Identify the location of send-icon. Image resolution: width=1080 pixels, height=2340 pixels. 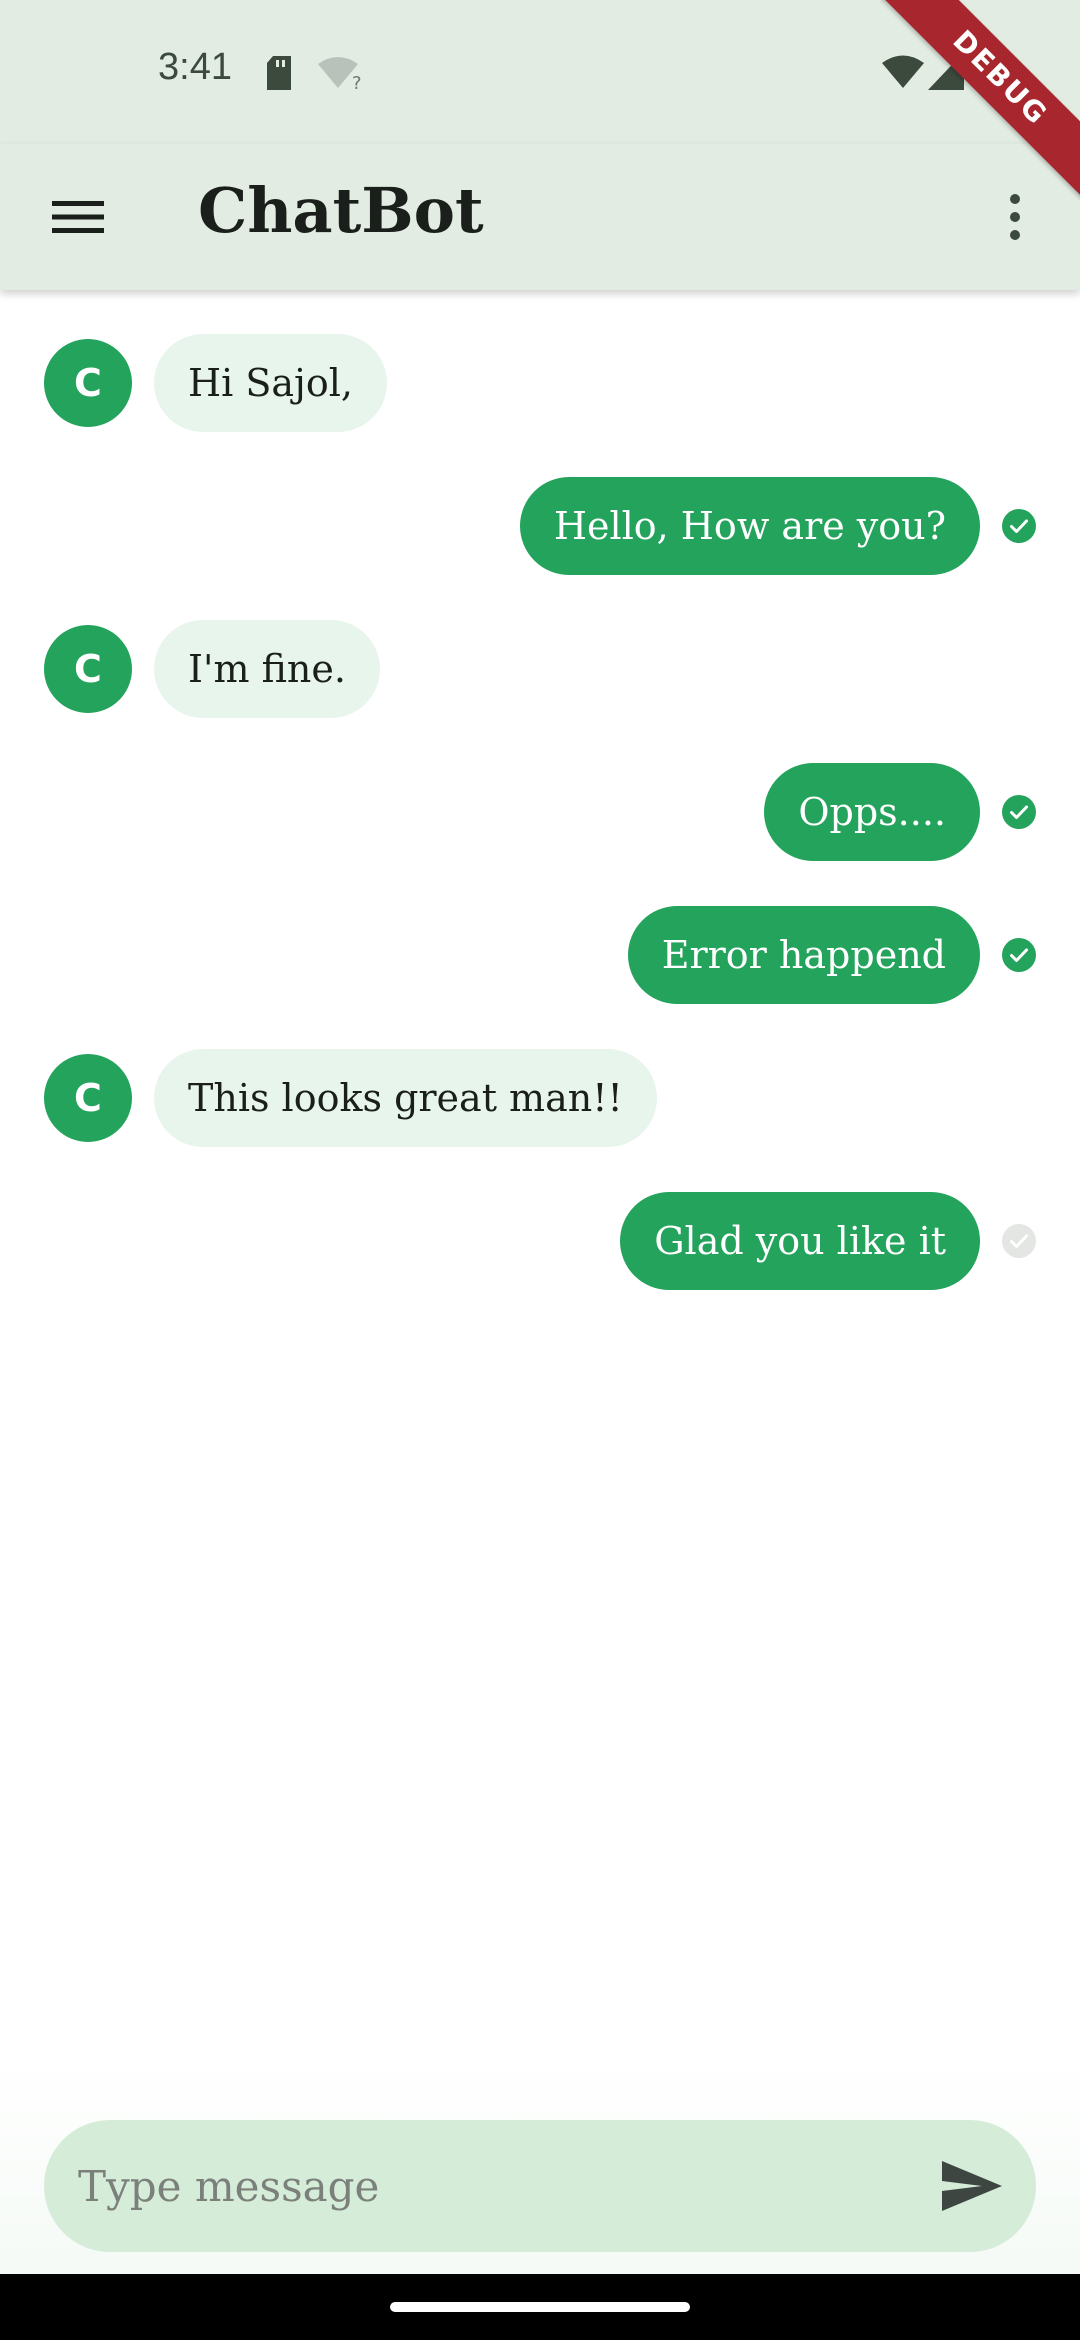
(972, 2186).